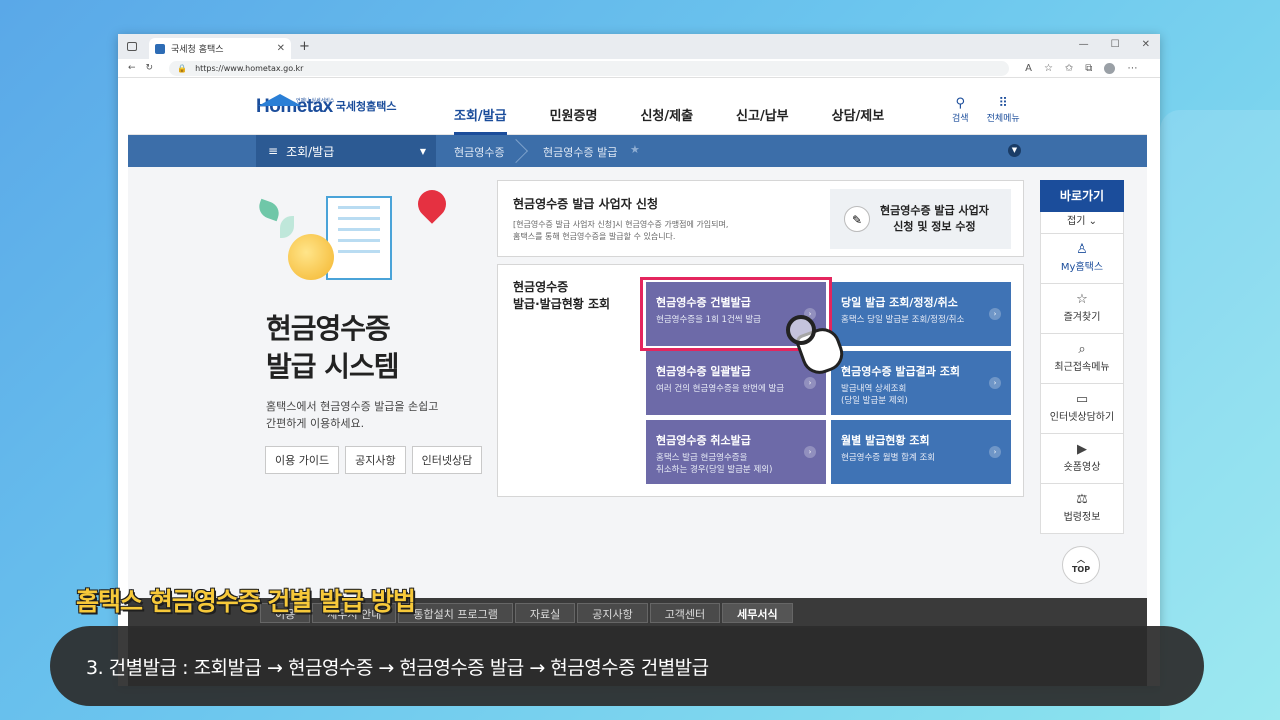  What do you see at coordinates (359, 238) in the screenshot?
I see `receipt-document-icon` at bounding box center [359, 238].